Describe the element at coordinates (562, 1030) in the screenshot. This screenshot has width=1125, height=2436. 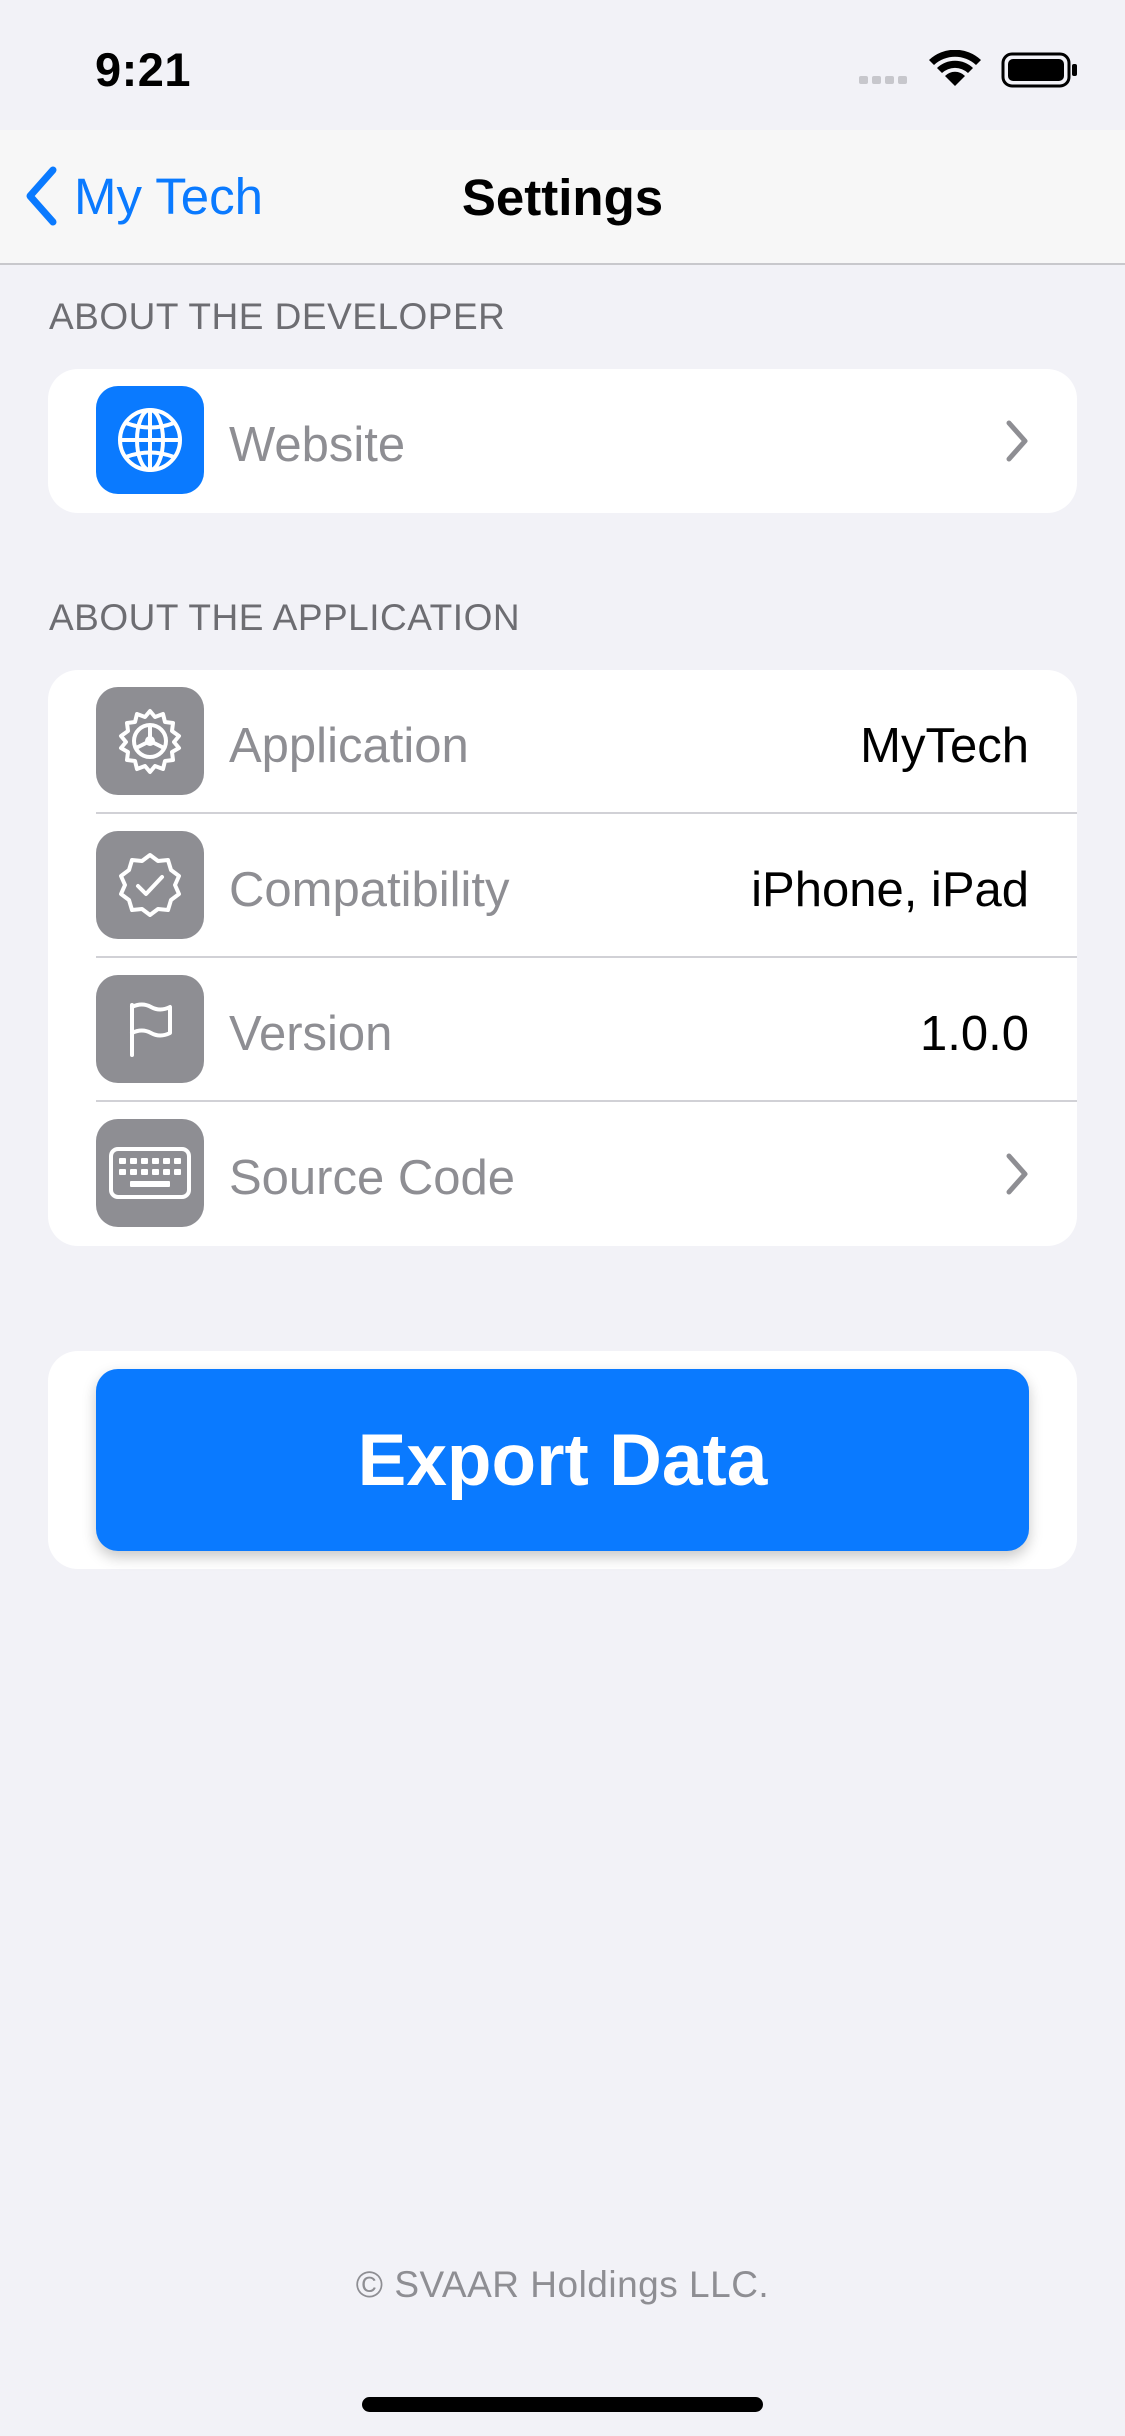
I see `version-row: Version 1.0.0` at that location.